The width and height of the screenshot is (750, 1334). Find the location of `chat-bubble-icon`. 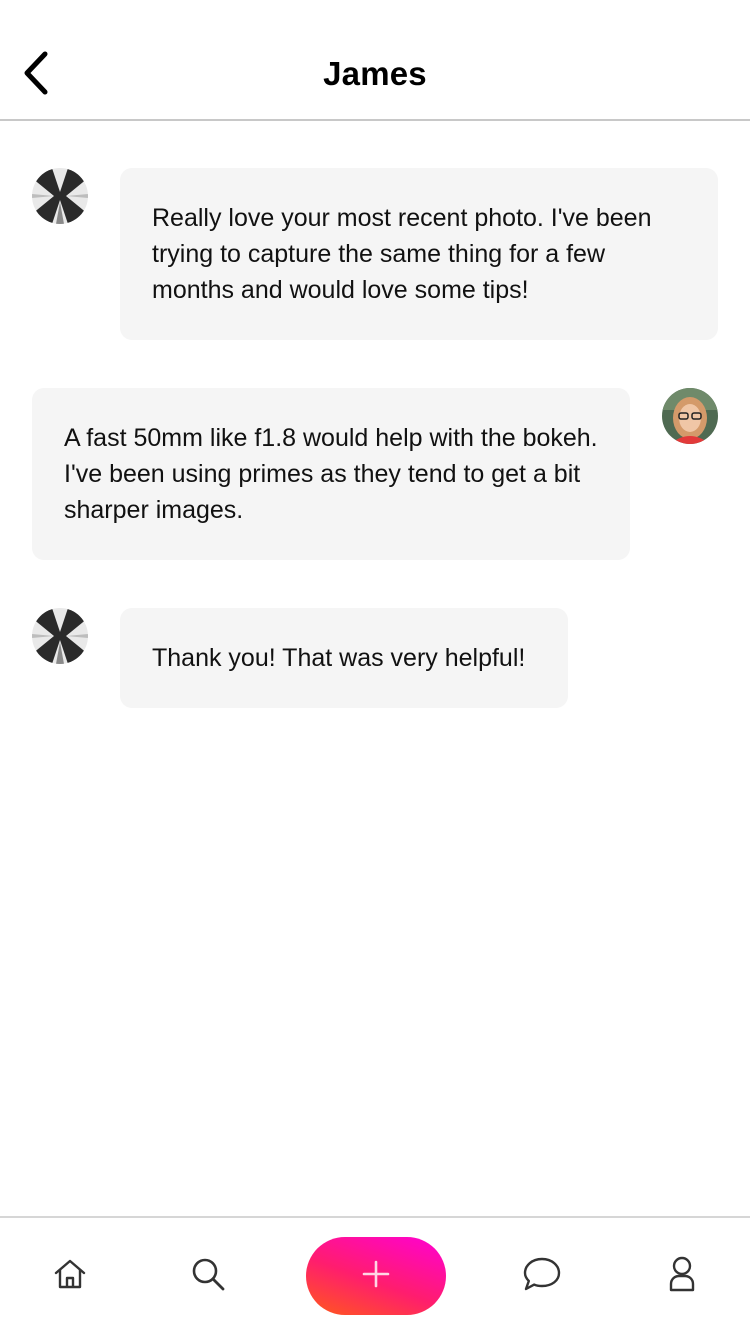

chat-bubble-icon is located at coordinates (542, 1276).